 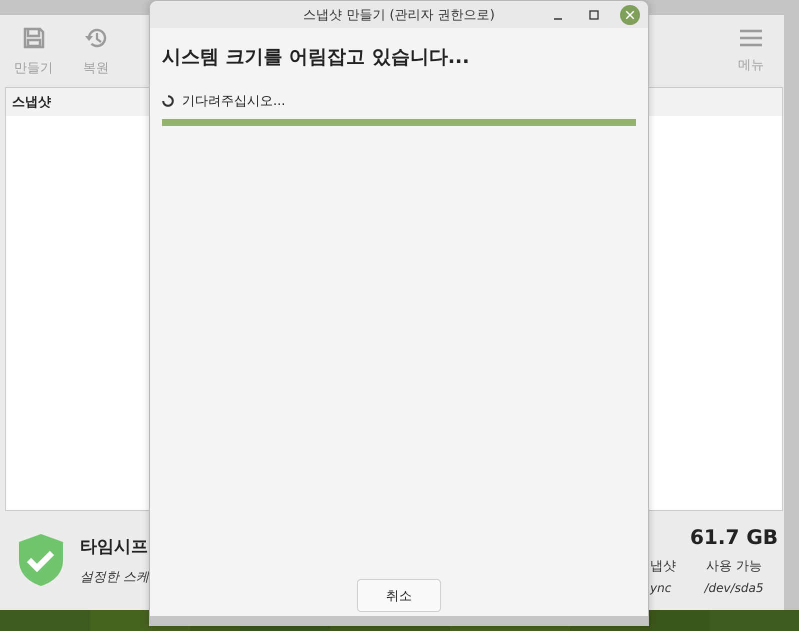 I want to click on cancel-button: 취소, so click(x=399, y=595).